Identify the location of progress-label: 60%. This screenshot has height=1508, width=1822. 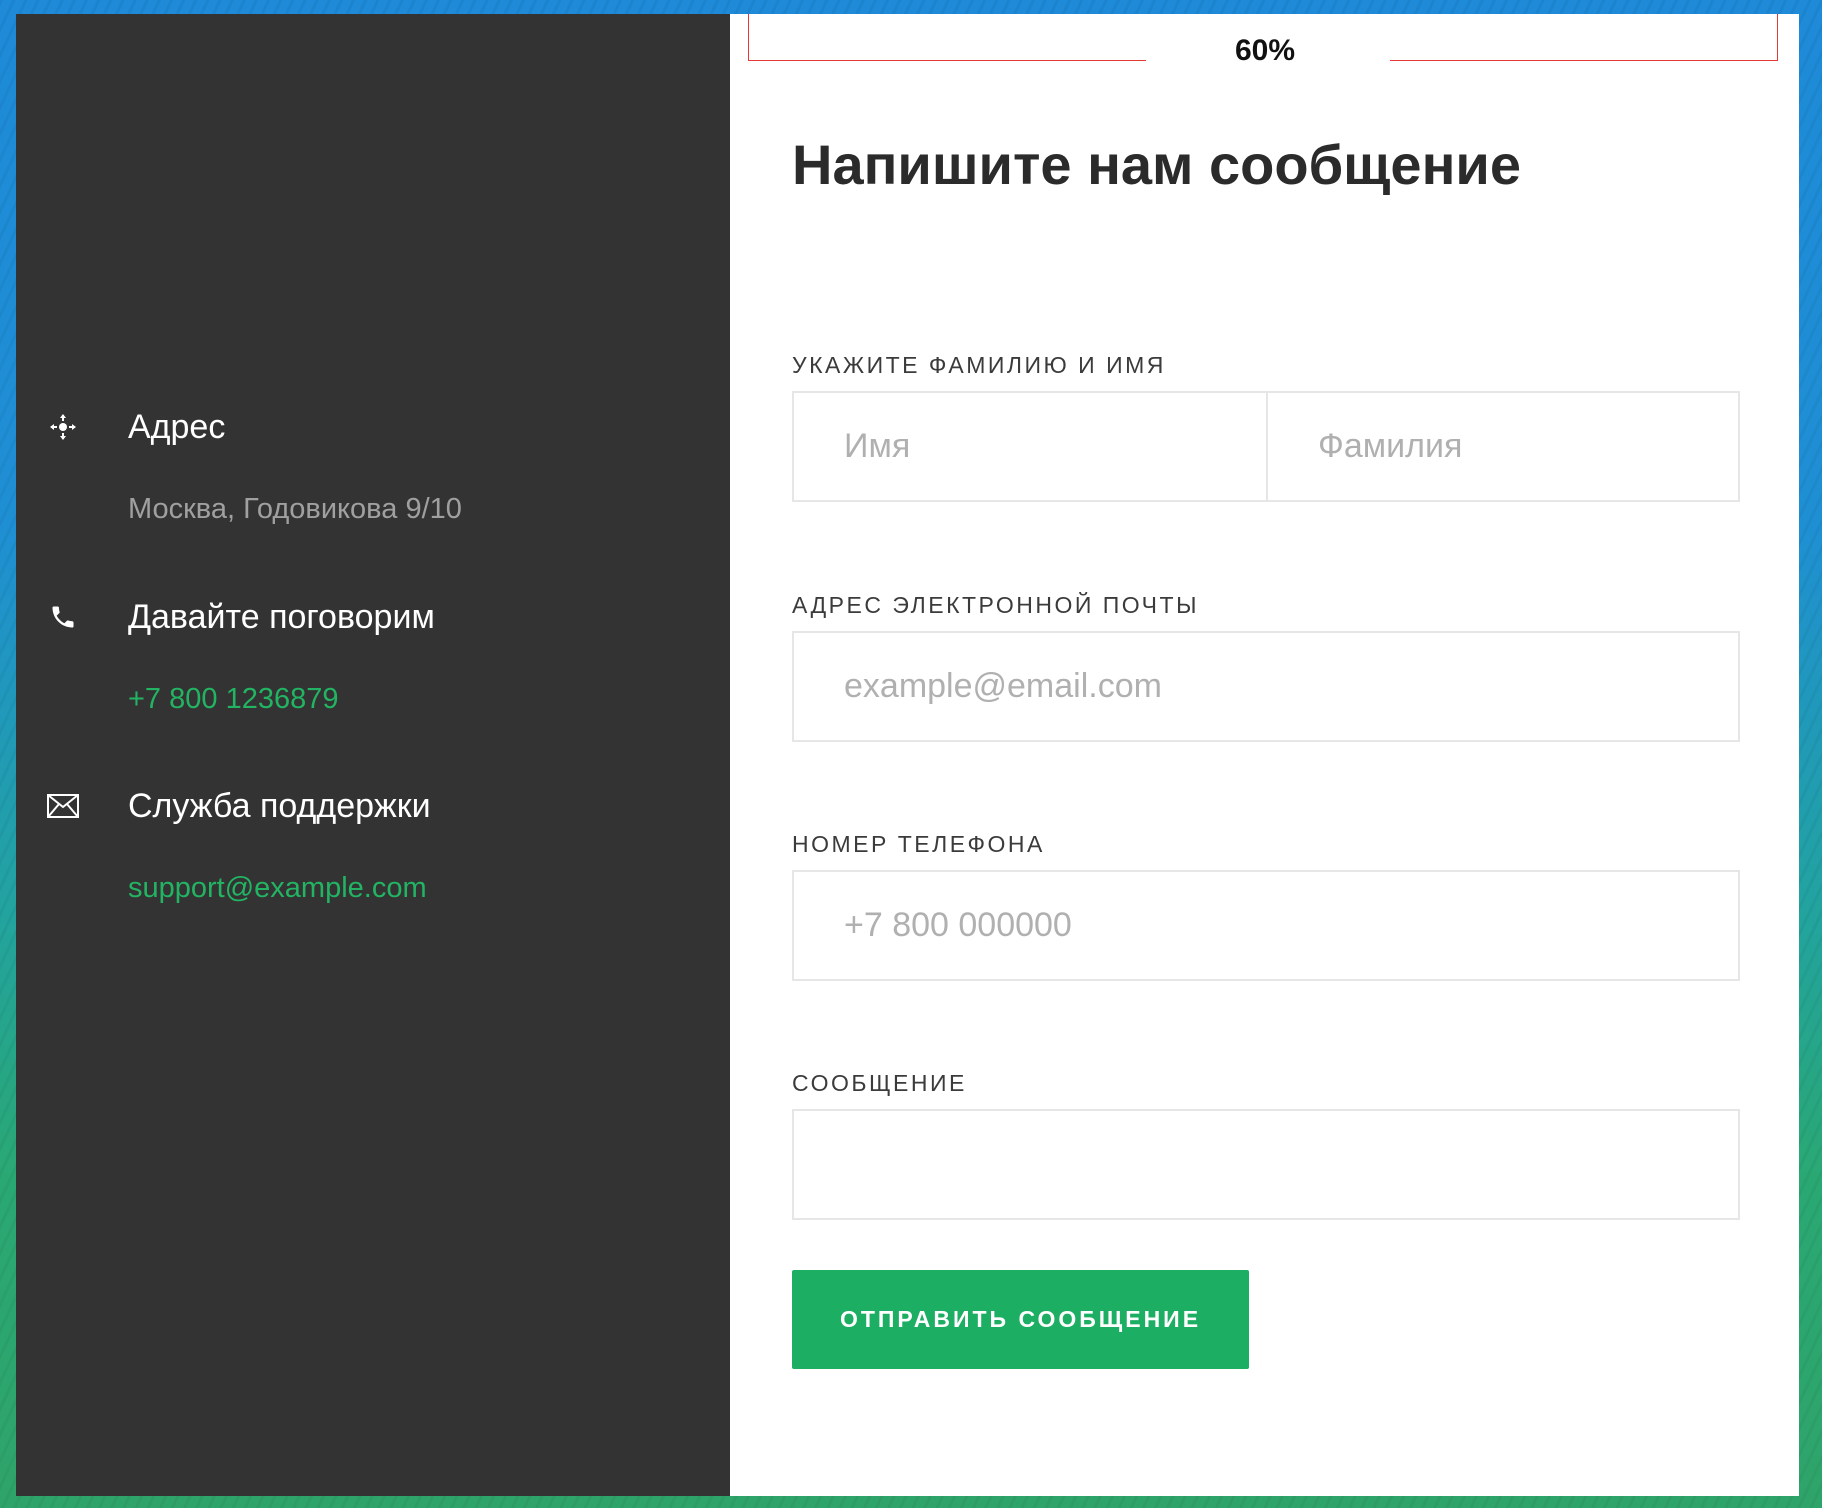
(1265, 50).